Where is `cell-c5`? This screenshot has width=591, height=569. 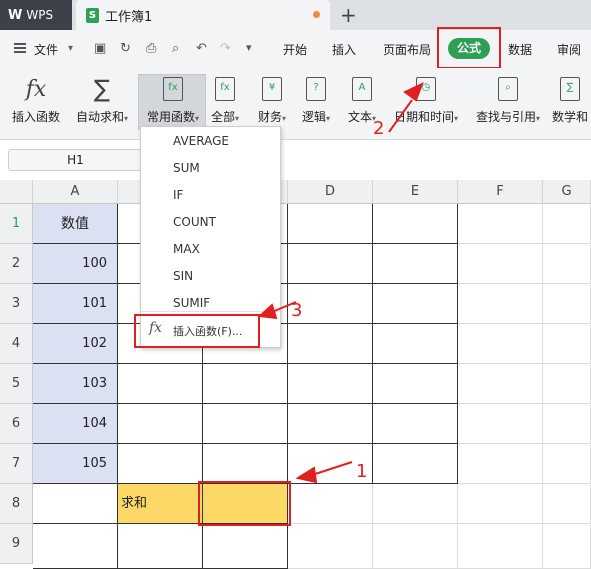 cell-c5 is located at coordinates (245, 384).